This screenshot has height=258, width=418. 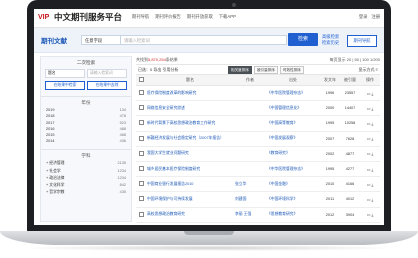 I want to click on subject-name: 哲学宗教, so click(x=57, y=192).